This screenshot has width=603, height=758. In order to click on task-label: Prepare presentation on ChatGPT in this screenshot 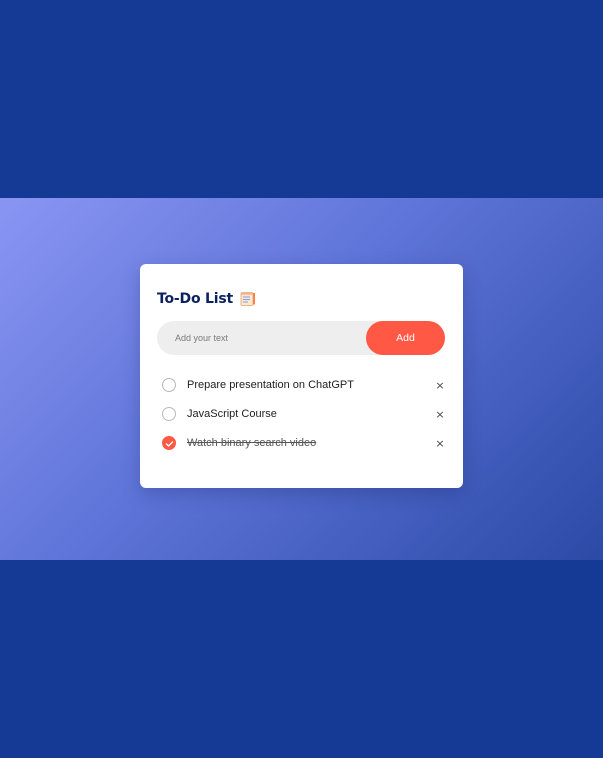, I will do `click(270, 385)`.